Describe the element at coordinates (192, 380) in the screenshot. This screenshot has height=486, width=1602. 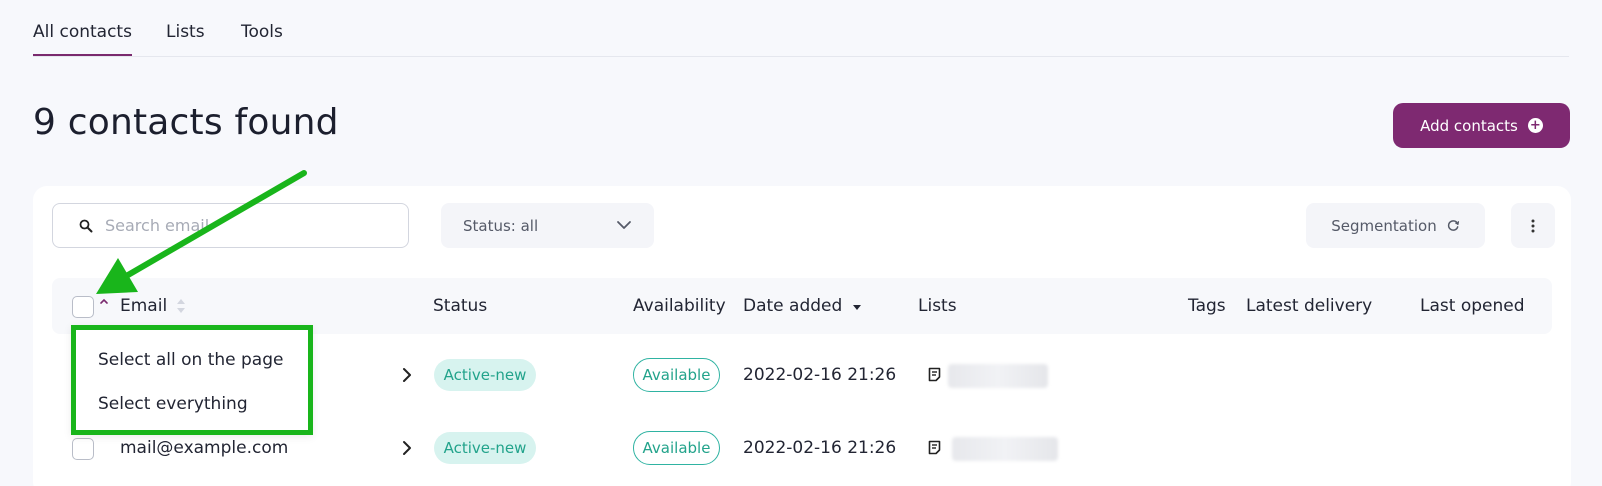
I see `select-menu: Select all on the page Select everything` at that location.